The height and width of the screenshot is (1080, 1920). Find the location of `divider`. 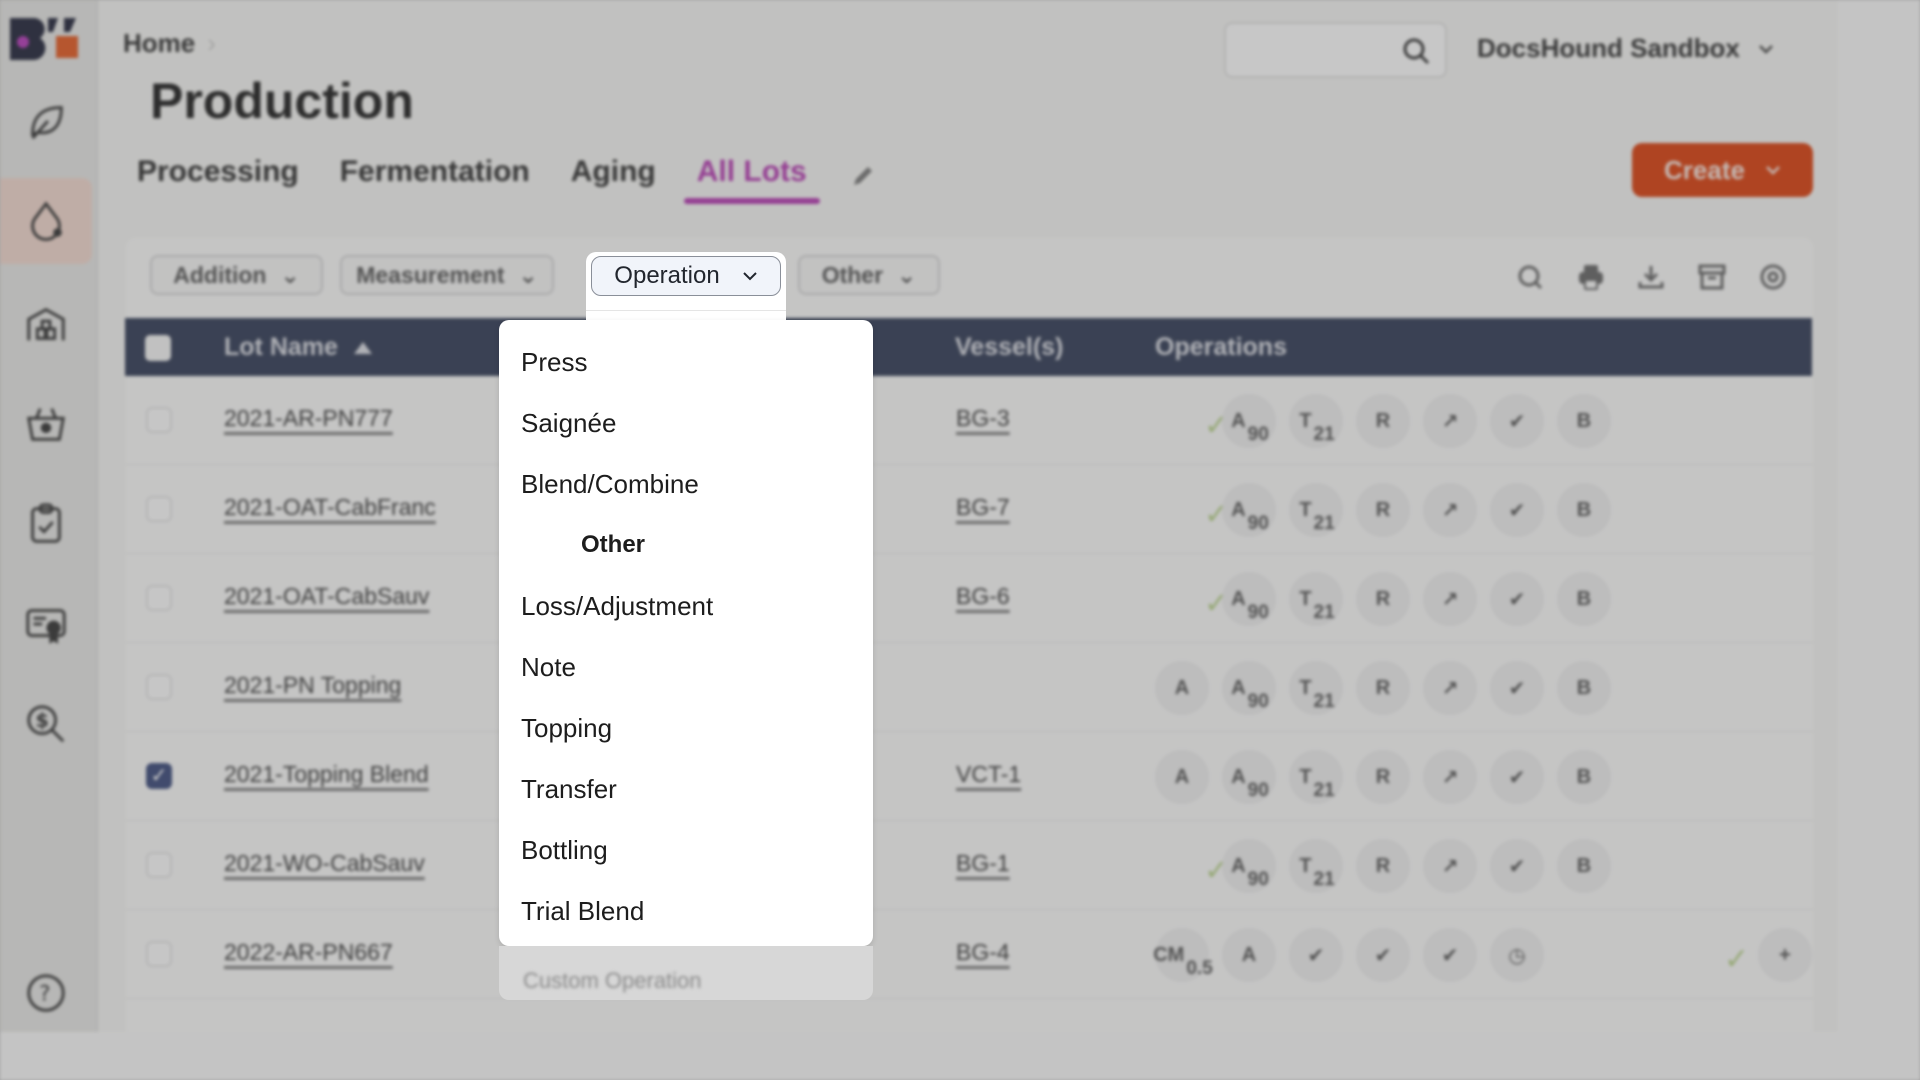

divider is located at coordinates (686, 310).